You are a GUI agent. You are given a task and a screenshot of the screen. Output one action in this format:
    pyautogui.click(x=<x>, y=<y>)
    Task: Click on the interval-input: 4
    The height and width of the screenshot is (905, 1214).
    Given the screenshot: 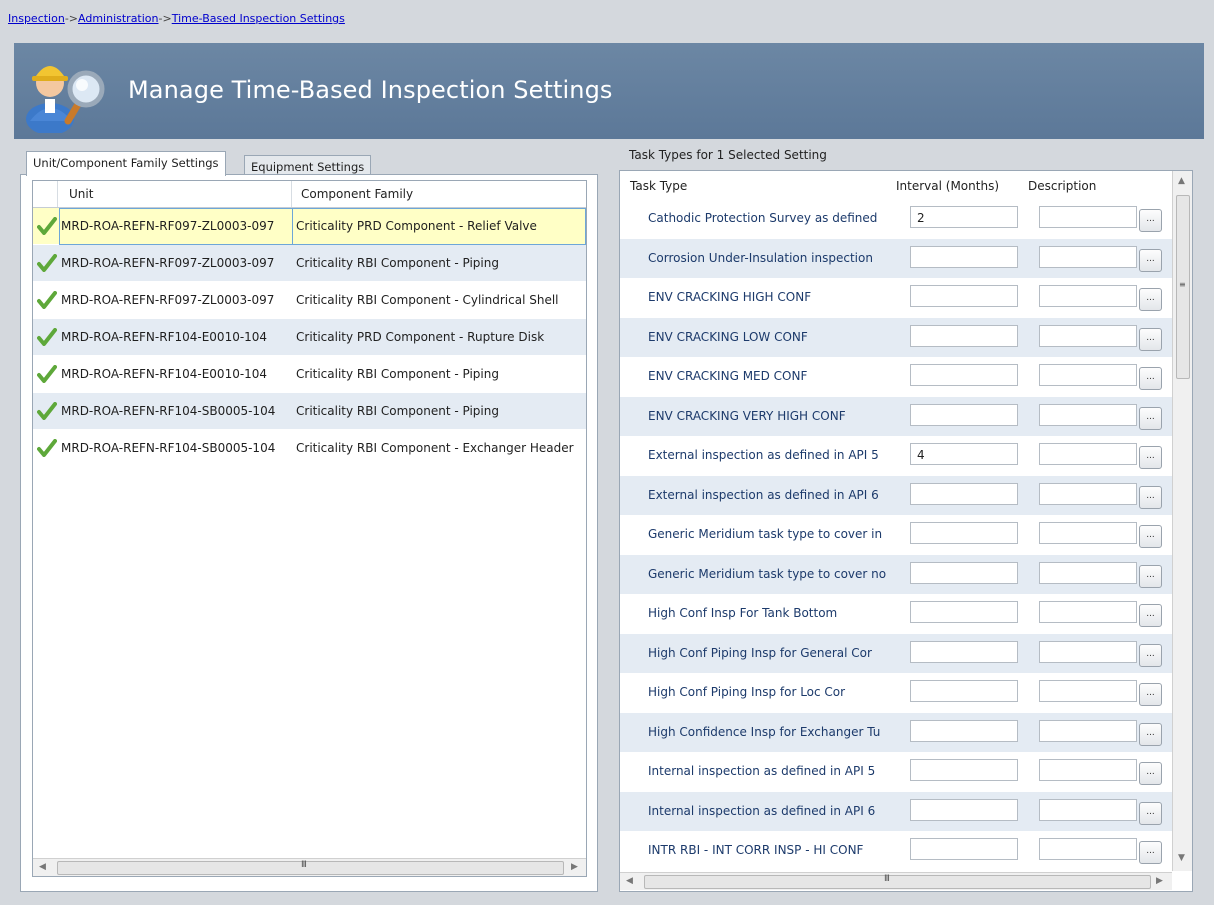 What is the action you would take?
    pyautogui.click(x=964, y=454)
    